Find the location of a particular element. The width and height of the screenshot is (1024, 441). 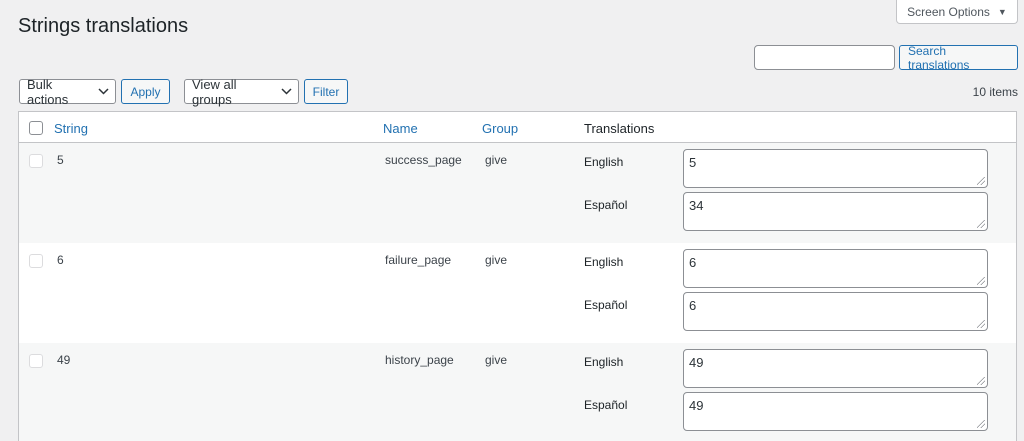

translation-value: 5 is located at coordinates (693, 162).